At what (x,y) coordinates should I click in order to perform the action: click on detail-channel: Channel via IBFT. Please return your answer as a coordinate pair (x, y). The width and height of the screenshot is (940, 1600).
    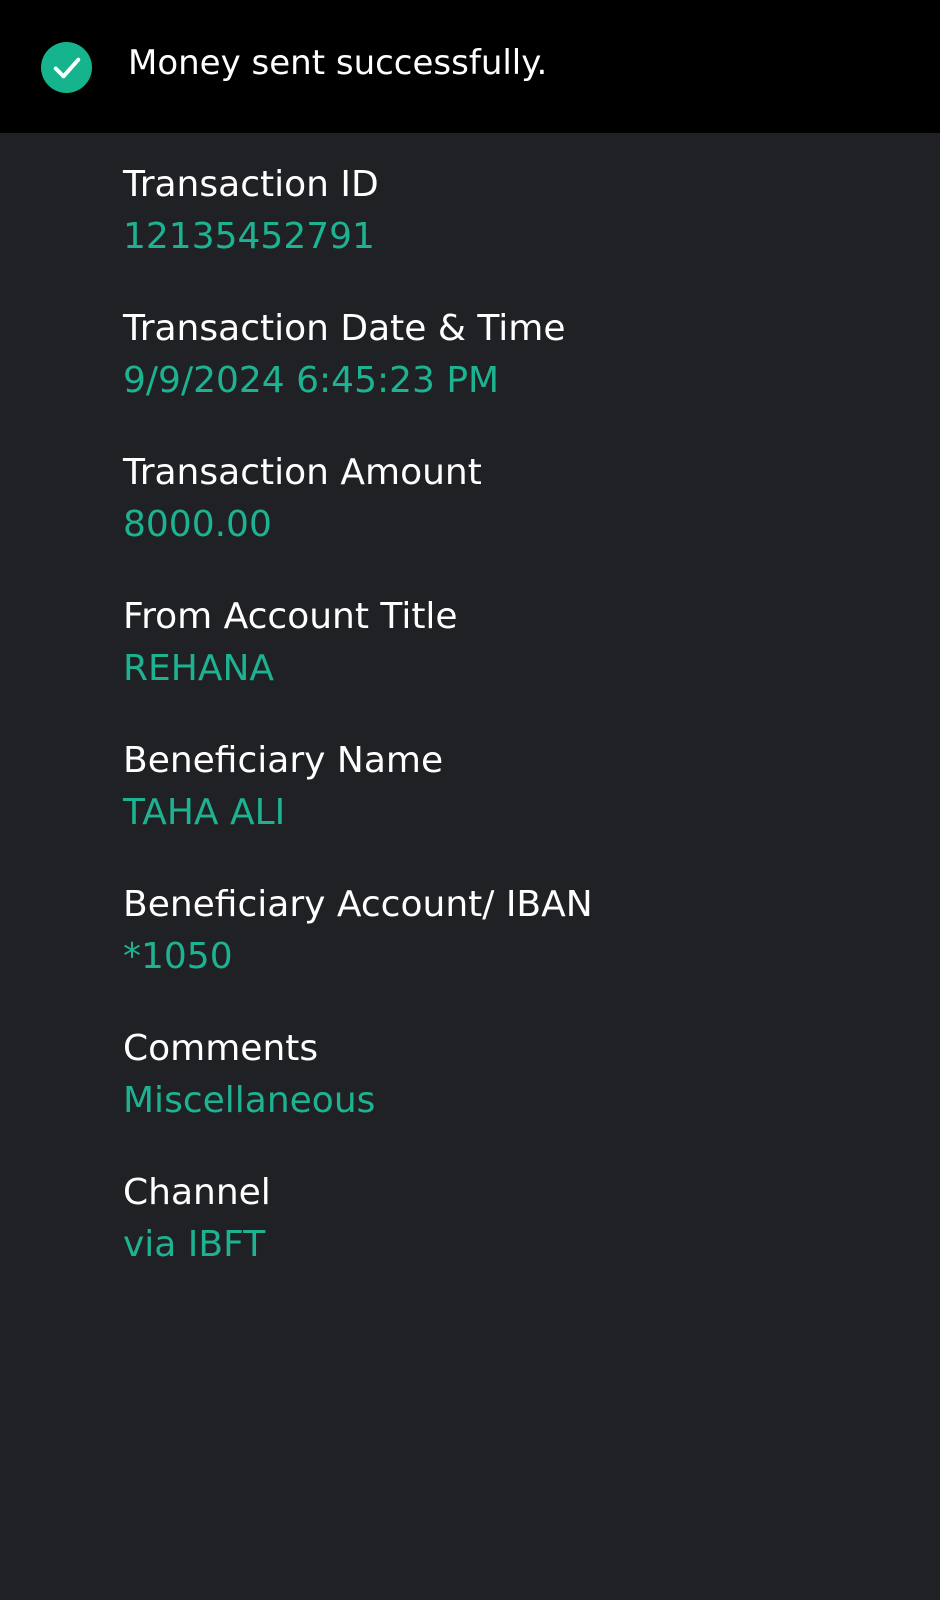
    Looking at the image, I should click on (513, 1242).